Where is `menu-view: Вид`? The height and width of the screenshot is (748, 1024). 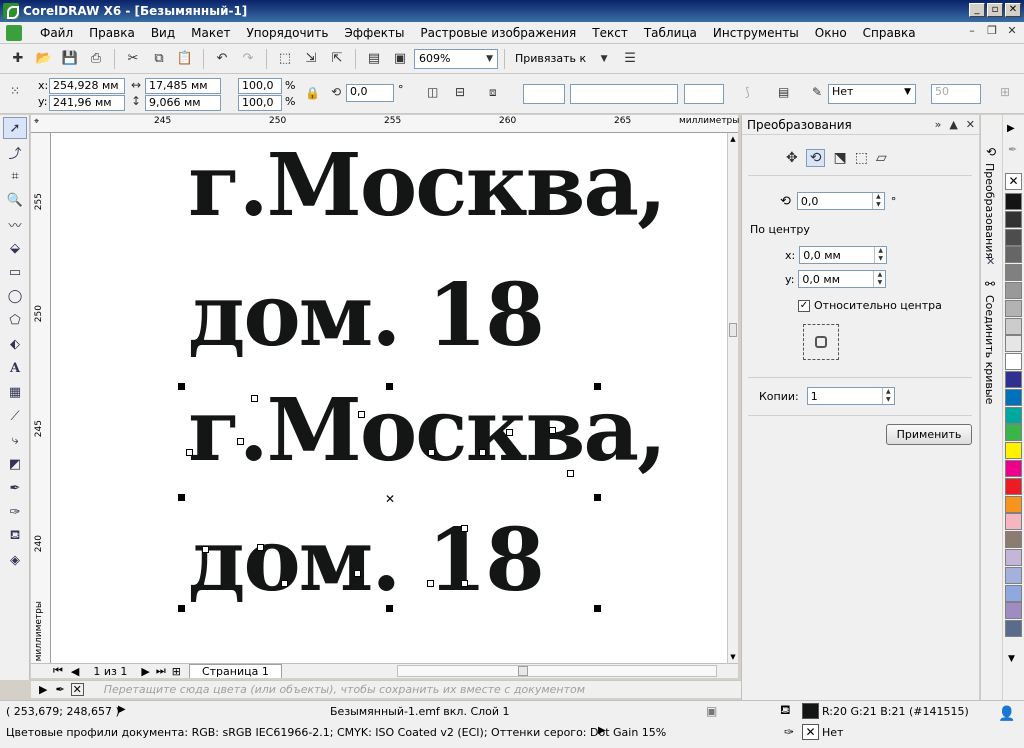 menu-view: Вид is located at coordinates (163, 33).